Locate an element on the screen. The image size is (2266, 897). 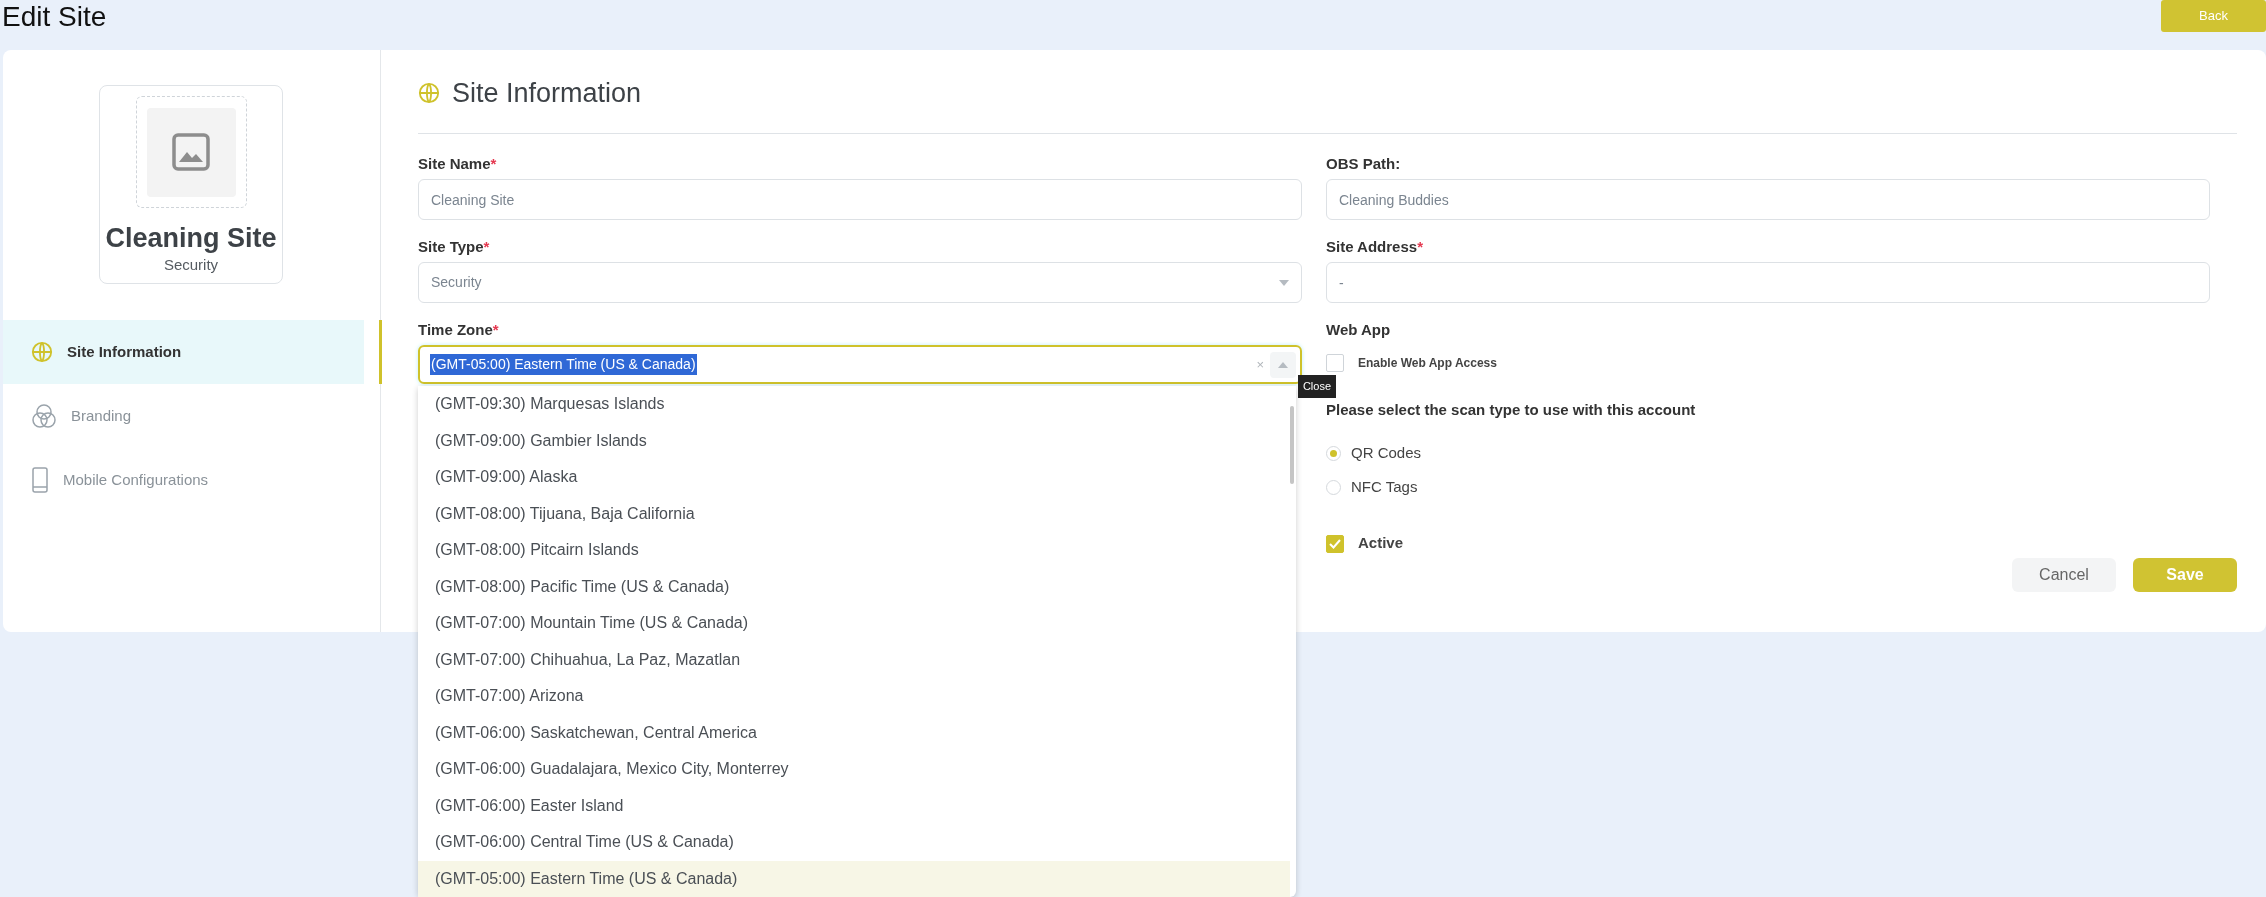
phone-icon is located at coordinates (40, 480).